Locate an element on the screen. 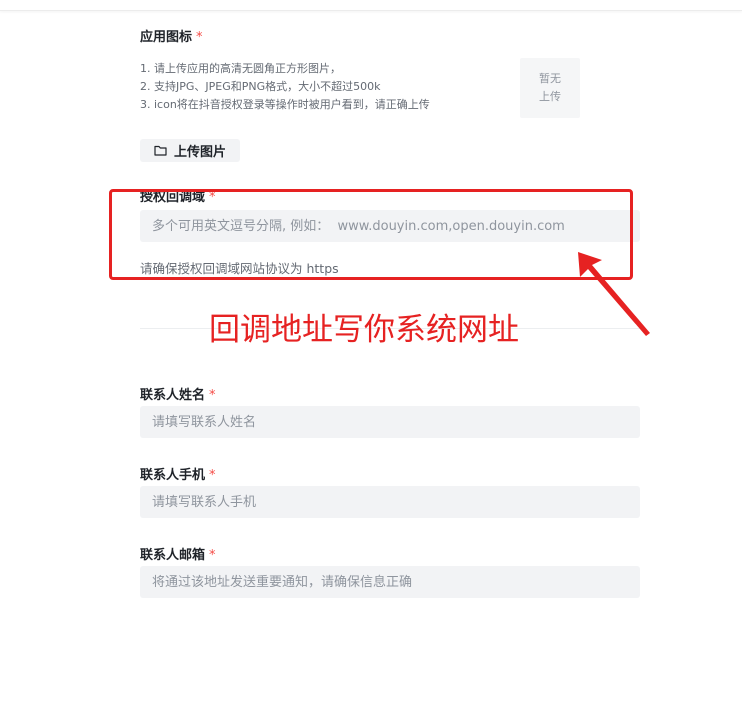 Image resolution: width=742 pixels, height=702 pixels. upload-image-button: 上传图片 is located at coordinates (190, 150).